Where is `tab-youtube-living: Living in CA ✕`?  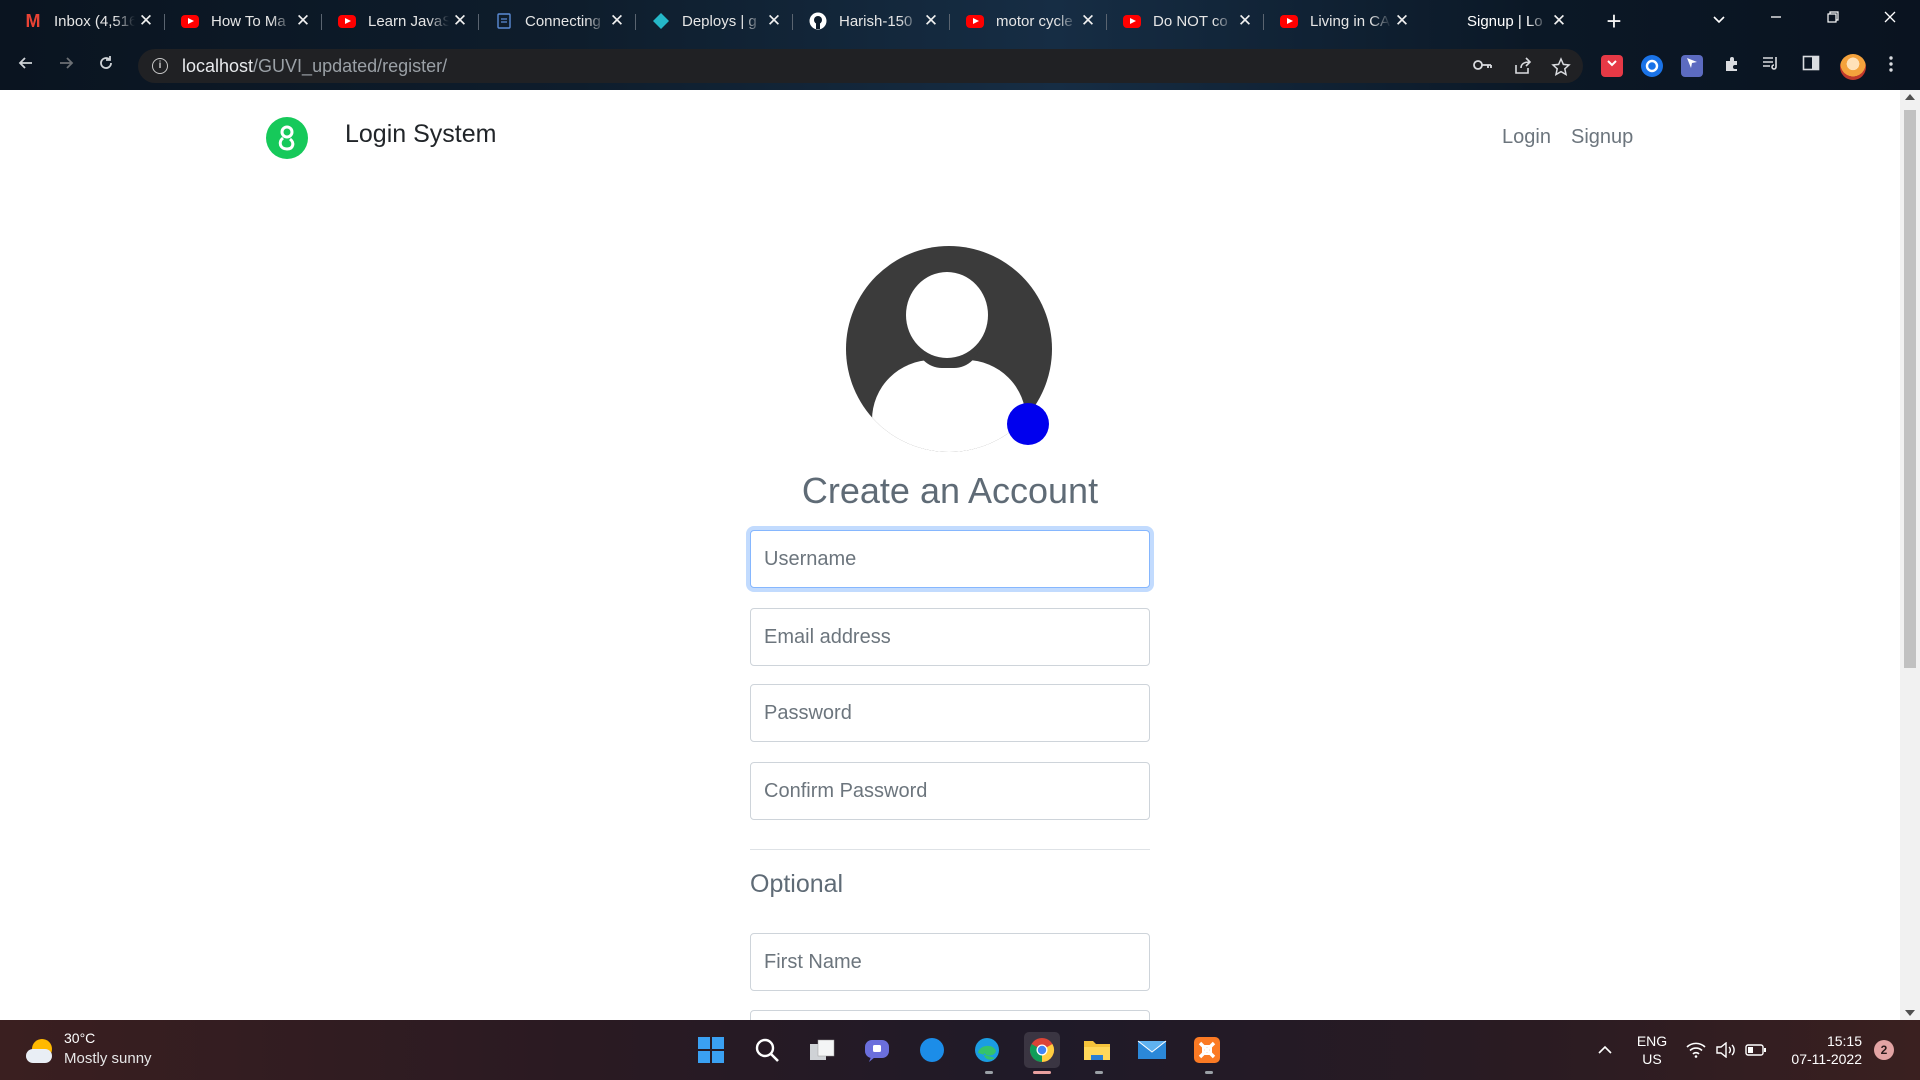 tab-youtube-living: Living in CA ✕ is located at coordinates (1343, 21).